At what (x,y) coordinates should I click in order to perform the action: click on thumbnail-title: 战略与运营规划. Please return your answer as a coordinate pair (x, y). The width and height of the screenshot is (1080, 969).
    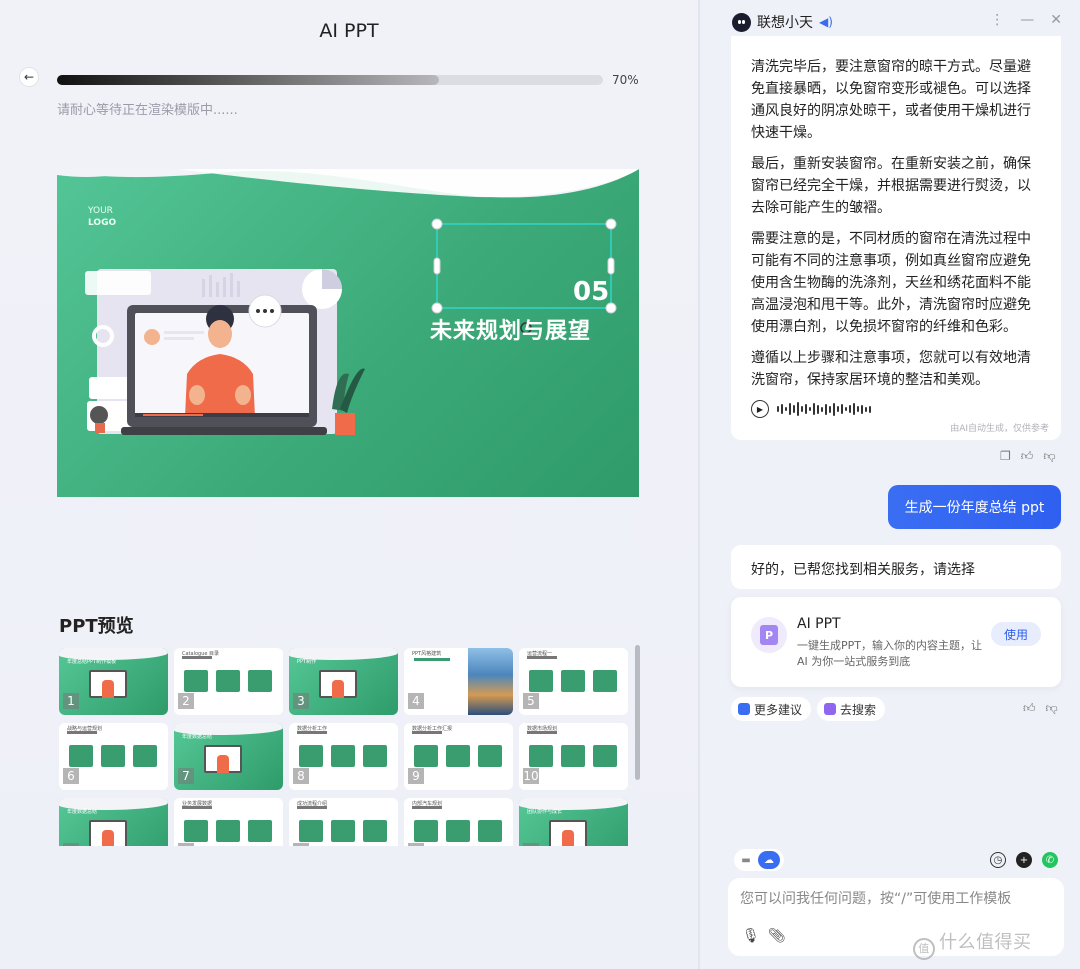
    Looking at the image, I should click on (85, 729).